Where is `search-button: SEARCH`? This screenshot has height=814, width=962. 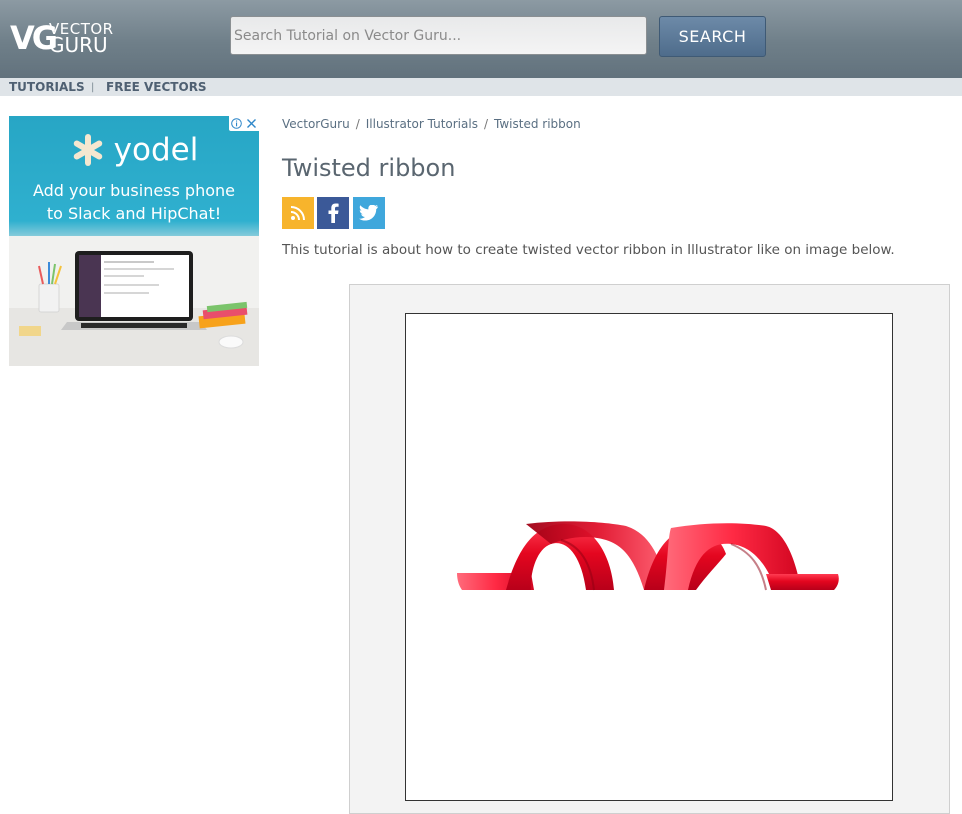 search-button: SEARCH is located at coordinates (712, 36).